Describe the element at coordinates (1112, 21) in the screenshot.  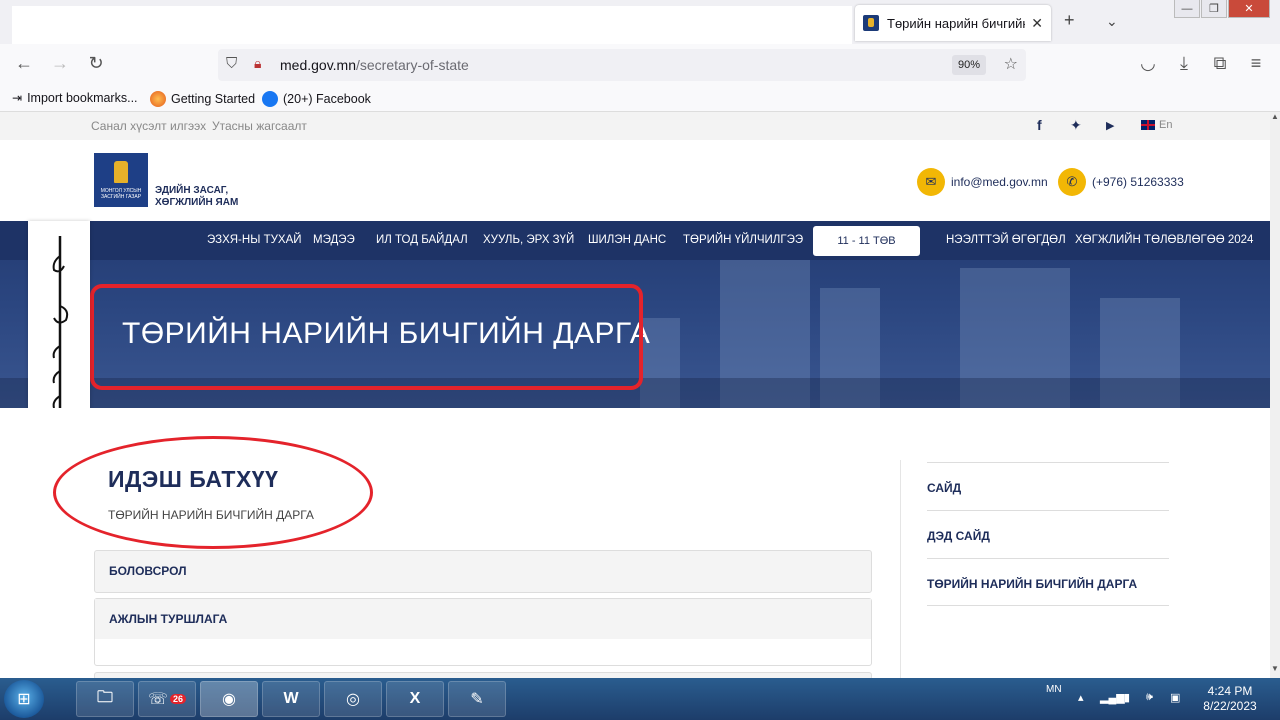
I see `list-tabs-icon: ⌄` at that location.